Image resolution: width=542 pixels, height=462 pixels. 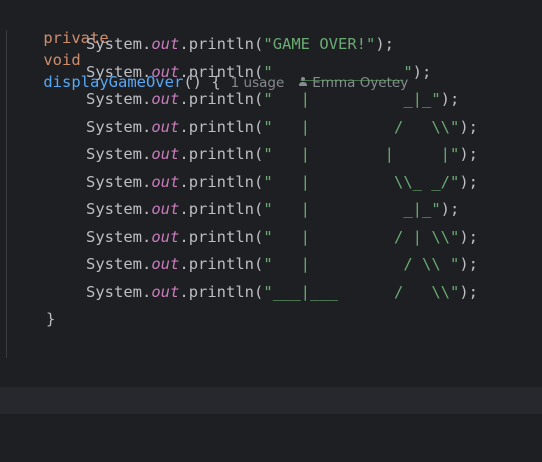 What do you see at coordinates (62, 60) in the screenshot?
I see `return-type-keyword: void` at bounding box center [62, 60].